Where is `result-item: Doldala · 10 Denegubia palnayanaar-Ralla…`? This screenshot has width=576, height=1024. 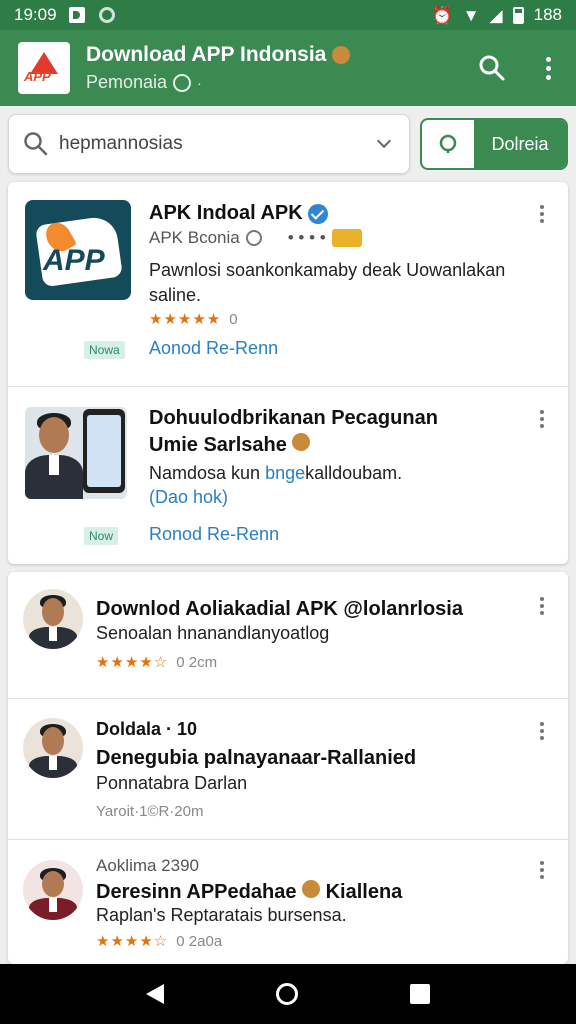 result-item: Doldala · 10 Denegubia palnayanaar-Ralla… is located at coordinates (288, 769).